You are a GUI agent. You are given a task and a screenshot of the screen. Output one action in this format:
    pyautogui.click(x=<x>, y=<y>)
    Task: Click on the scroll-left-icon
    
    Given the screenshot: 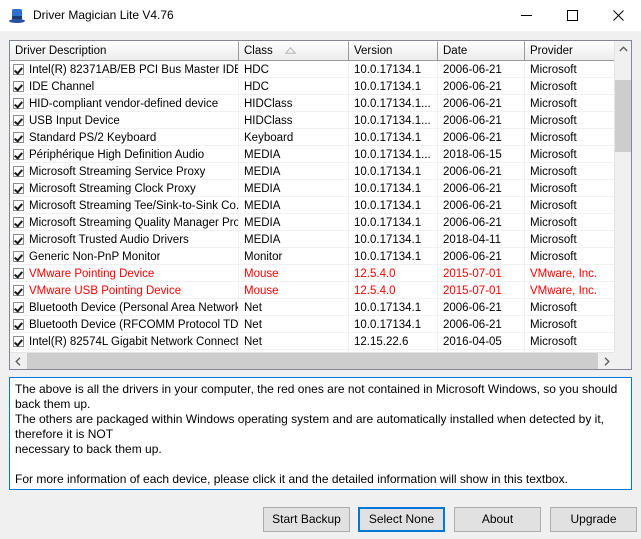 What is the action you would take?
    pyautogui.click(x=18, y=361)
    